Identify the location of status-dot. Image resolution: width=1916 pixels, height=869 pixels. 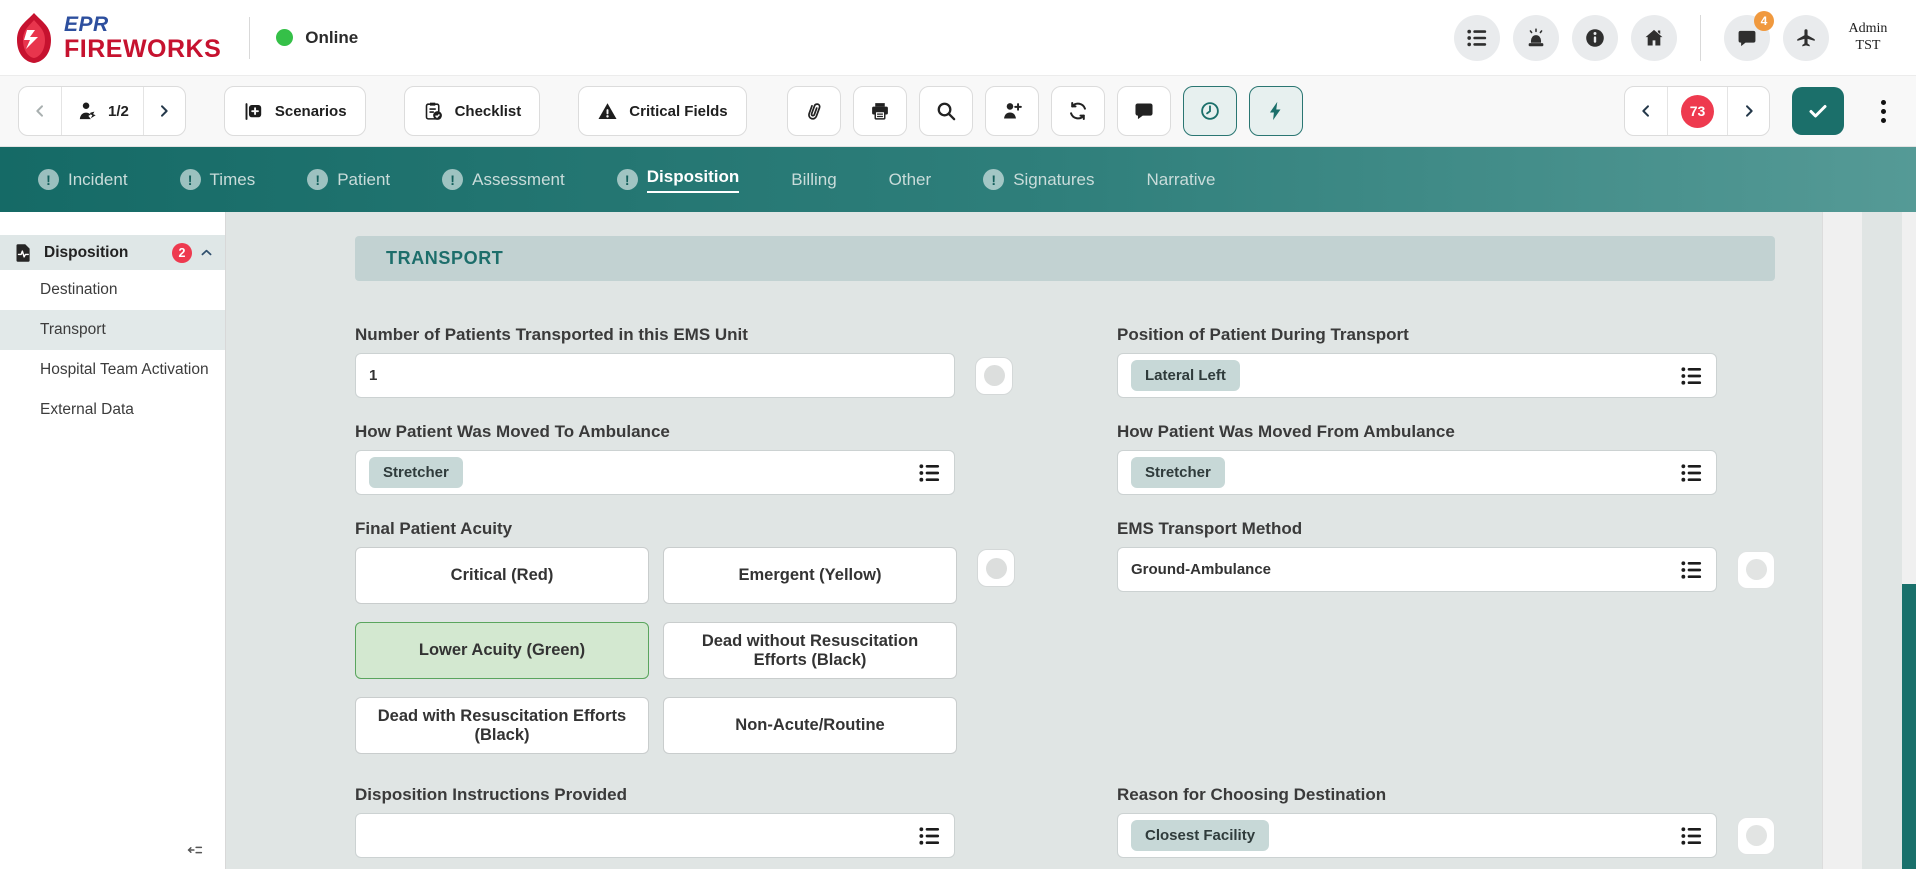
(994, 375).